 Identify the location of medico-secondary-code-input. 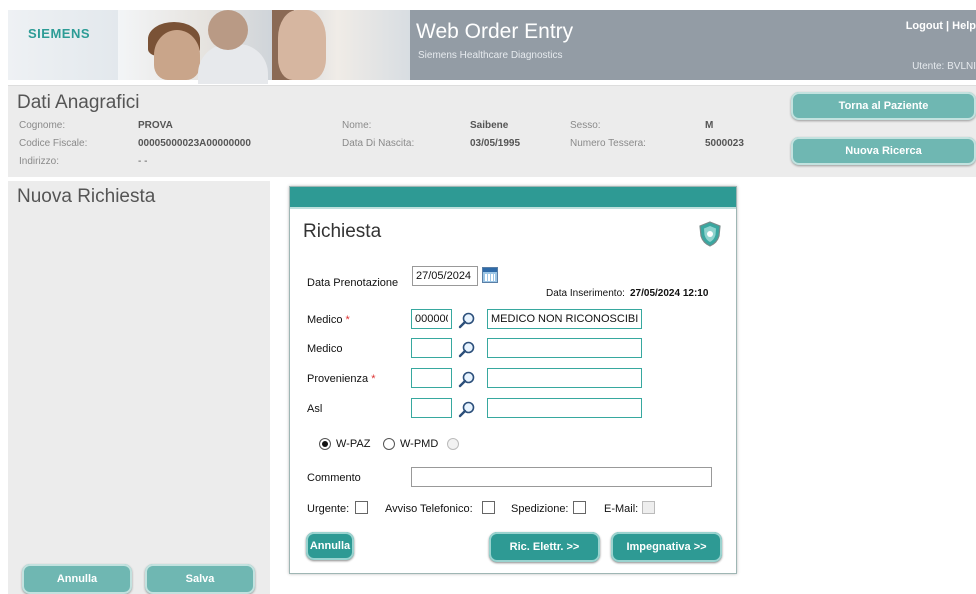
(431, 348).